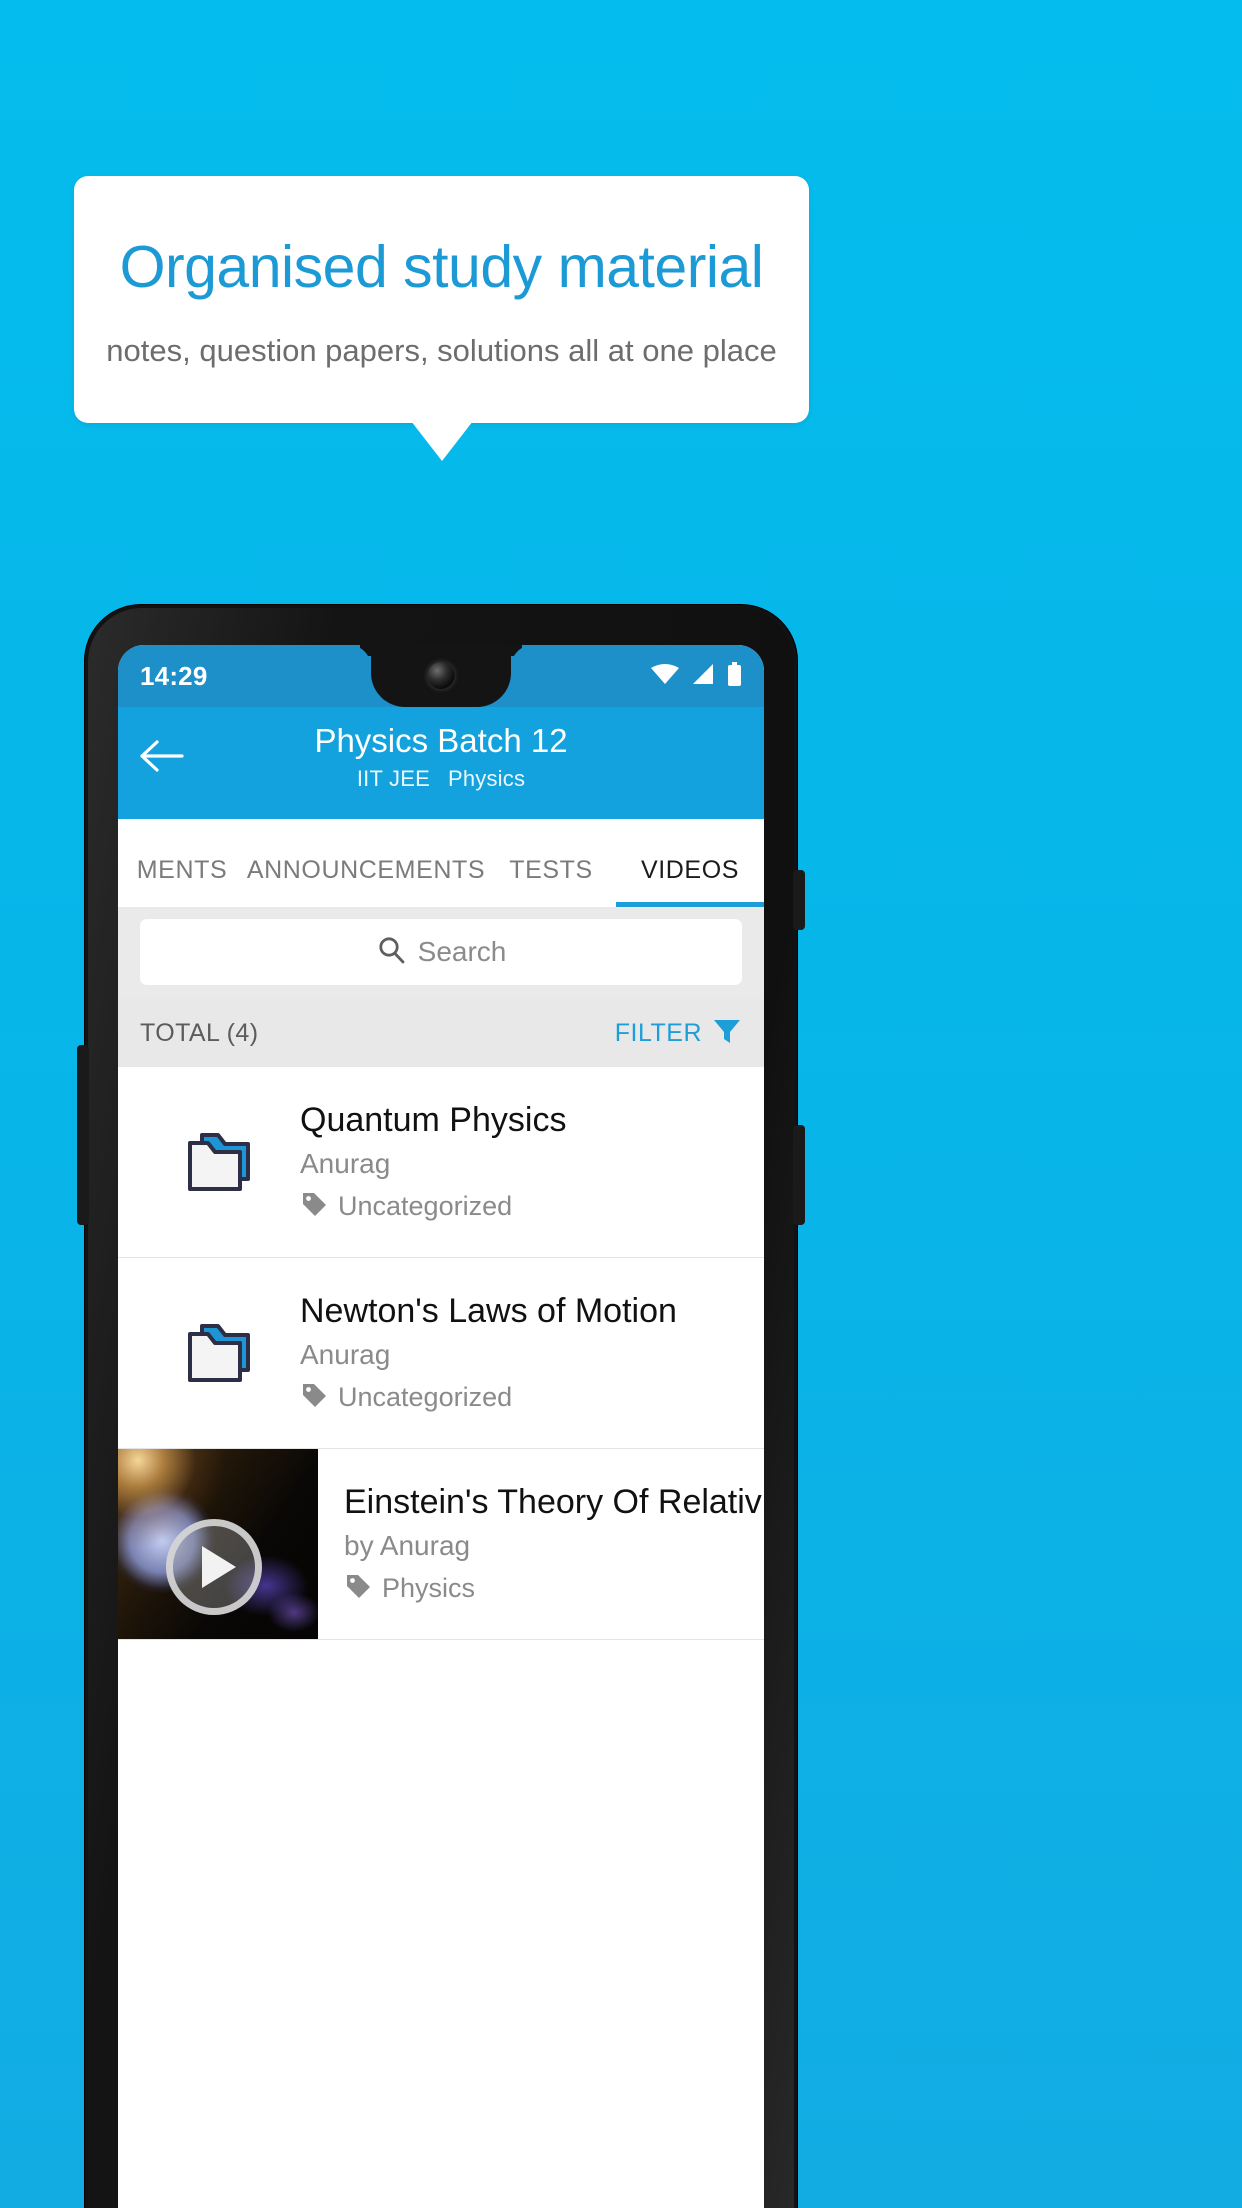  I want to click on tab-tests: TESTS, so click(551, 881).